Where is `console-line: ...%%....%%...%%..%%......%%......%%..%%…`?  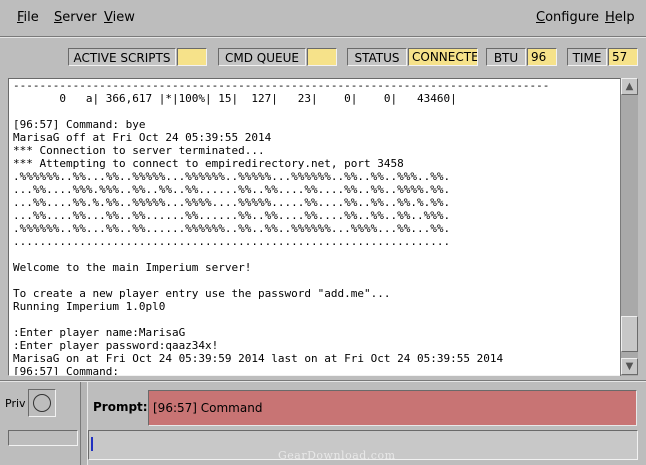 console-line: ...%%....%%...%%..%%......%%......%%..%%… is located at coordinates (232, 215).